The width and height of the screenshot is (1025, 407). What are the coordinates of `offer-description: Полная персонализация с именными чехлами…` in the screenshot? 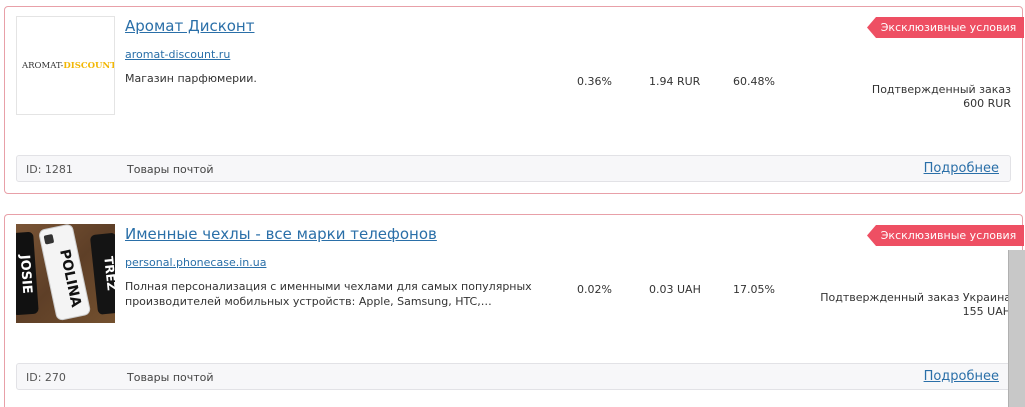 It's located at (328, 294).